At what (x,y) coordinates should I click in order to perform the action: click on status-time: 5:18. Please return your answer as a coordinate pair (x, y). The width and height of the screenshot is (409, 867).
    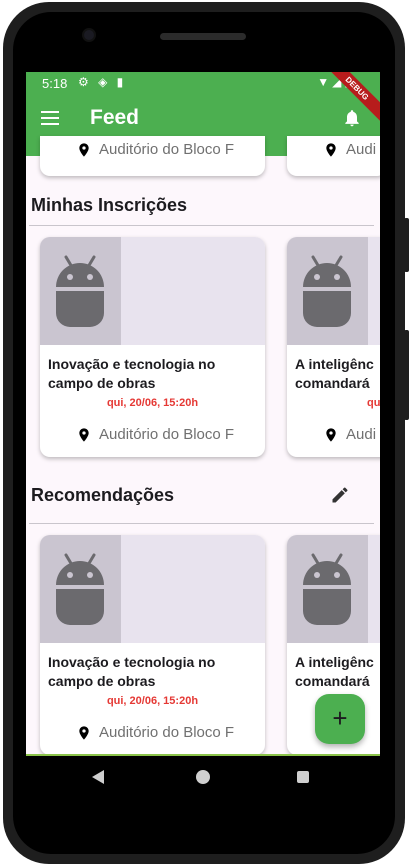
    Looking at the image, I should click on (55, 83).